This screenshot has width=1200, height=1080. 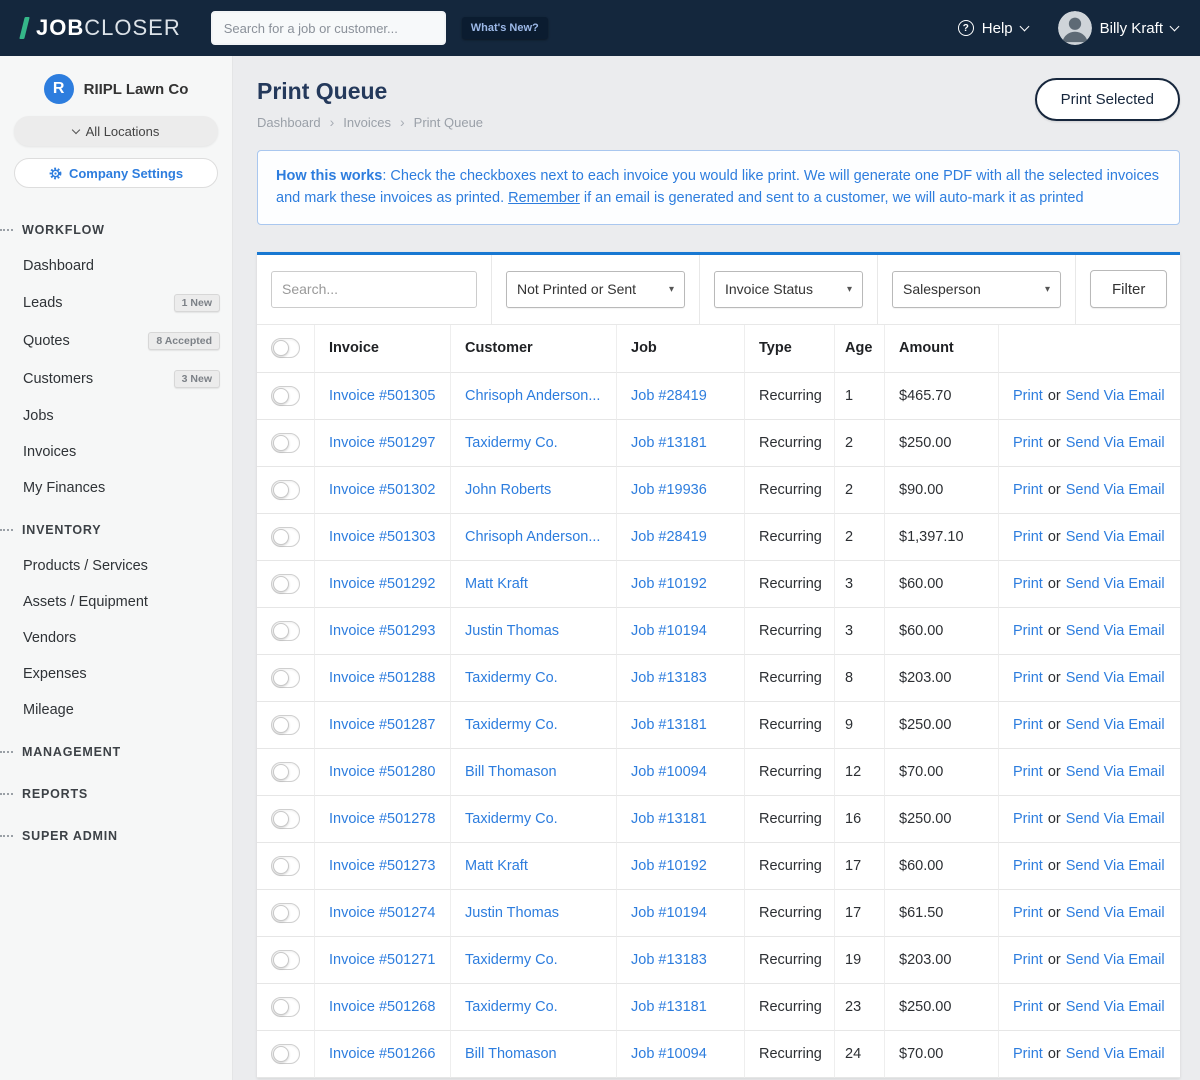 What do you see at coordinates (116, 416) in the screenshot?
I see `sidebar-item-jobs: Jobs` at bounding box center [116, 416].